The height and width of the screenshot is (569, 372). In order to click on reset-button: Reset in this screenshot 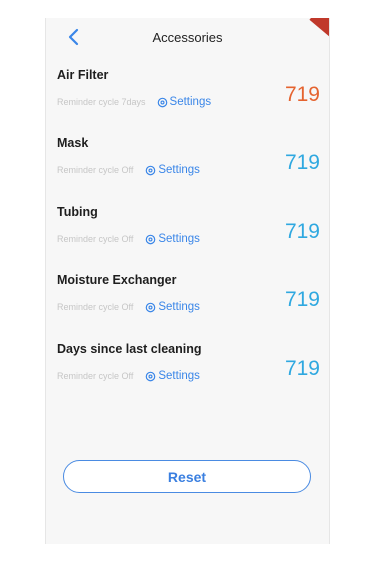, I will do `click(187, 476)`.